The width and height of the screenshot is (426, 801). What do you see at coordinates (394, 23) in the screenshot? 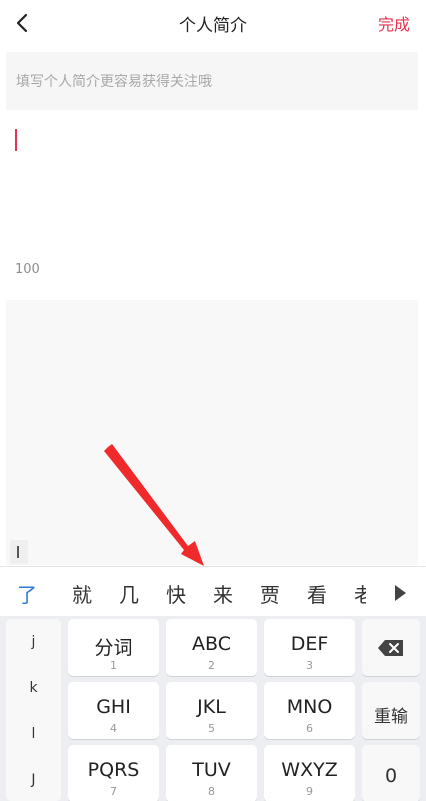
I see `done-button: 完成` at bounding box center [394, 23].